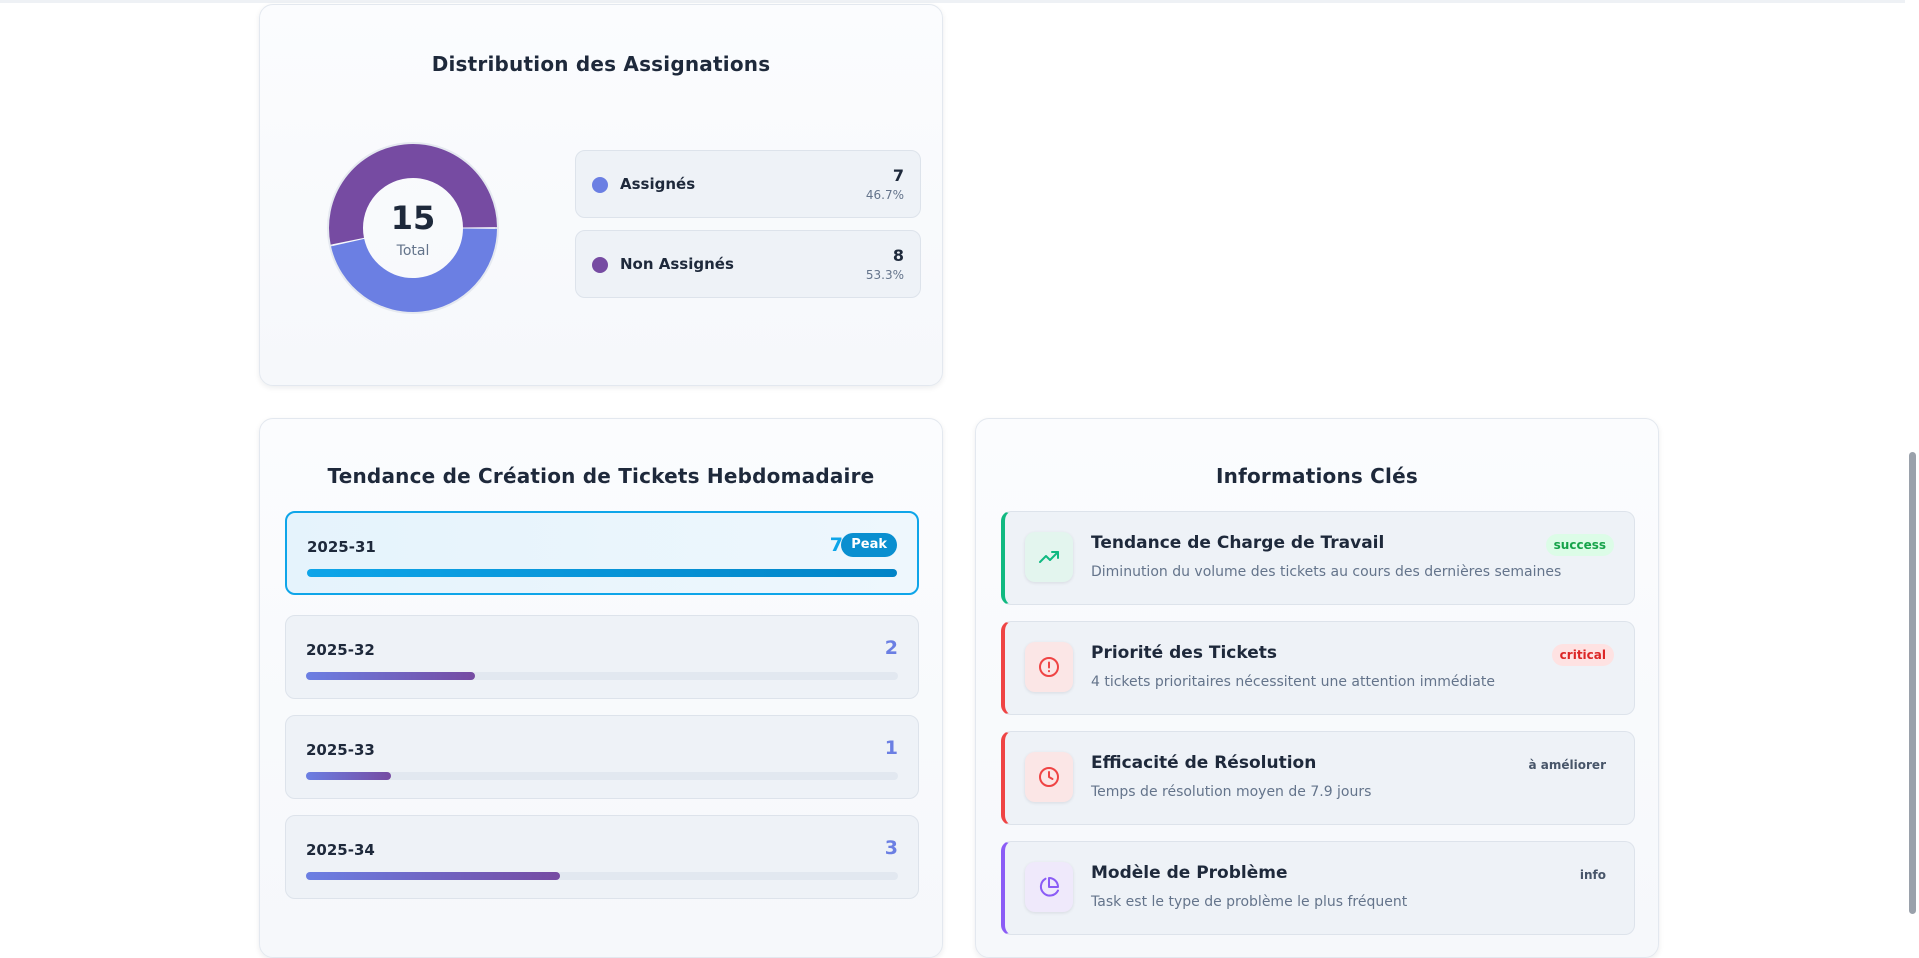 This screenshot has height=958, width=1919. What do you see at coordinates (1579, 545) in the screenshot?
I see `insight-badge: success` at bounding box center [1579, 545].